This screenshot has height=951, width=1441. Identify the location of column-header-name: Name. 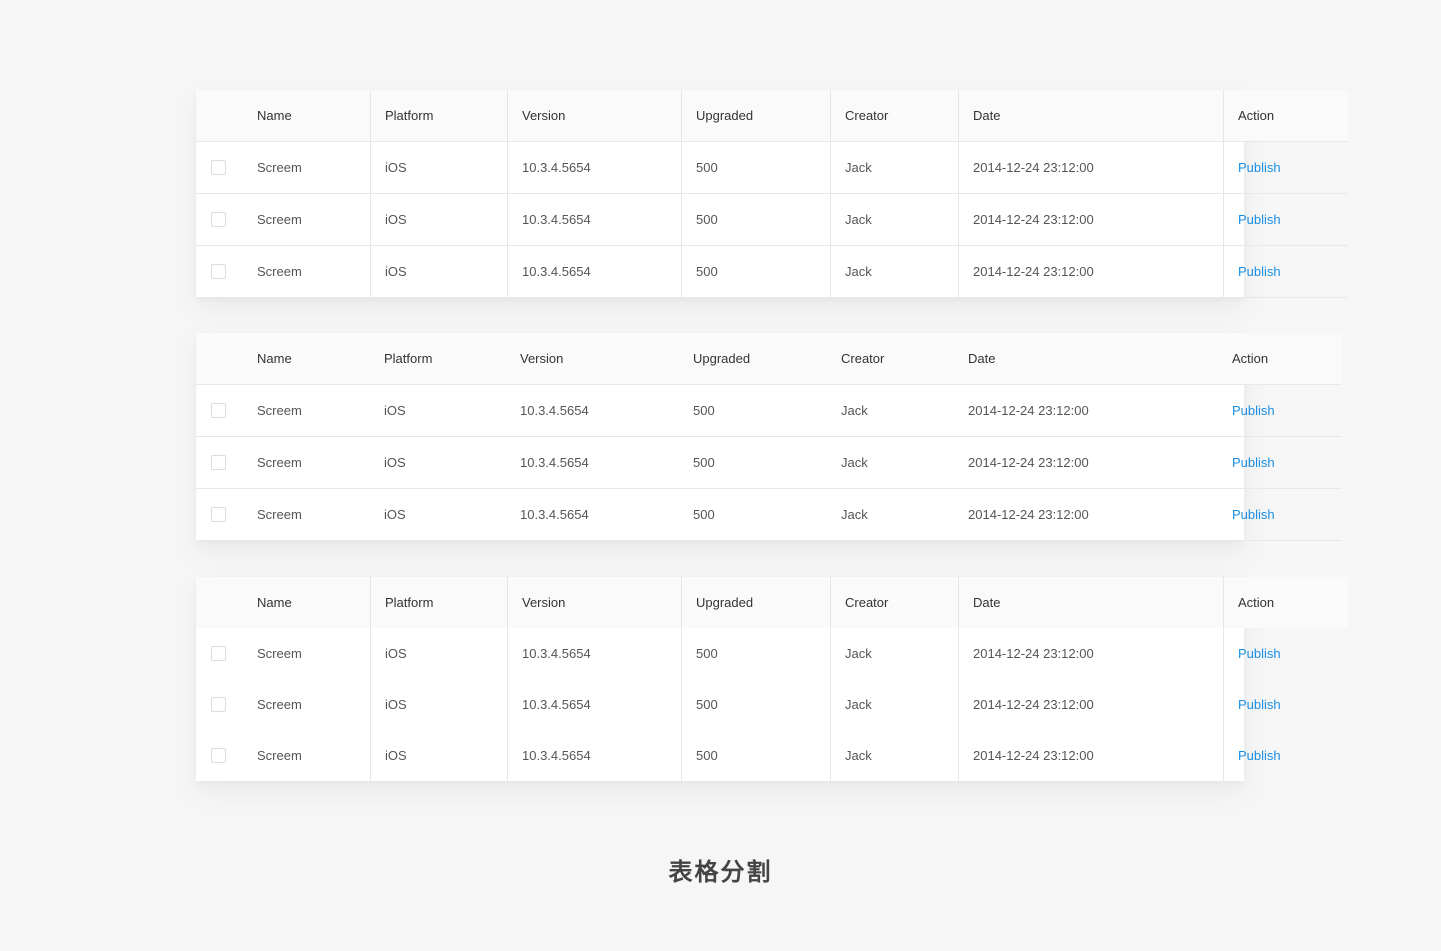
(307, 116).